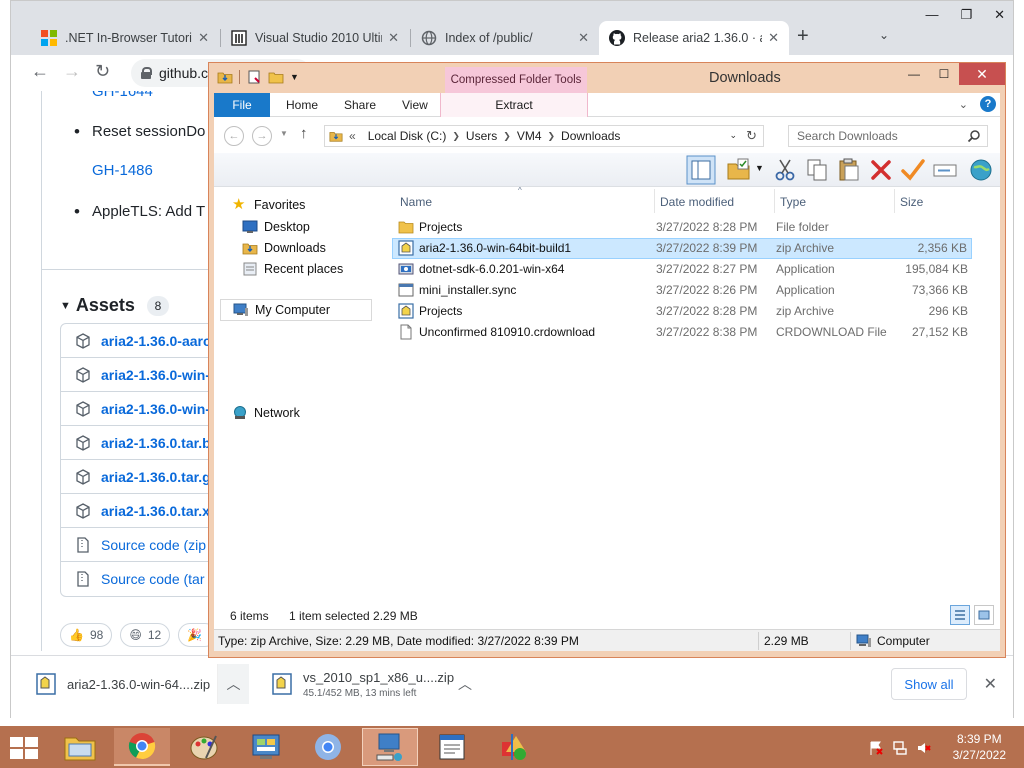 The image size is (1024, 768). Describe the element at coordinates (204, 747) in the screenshot. I see `taskbar-paint` at that location.